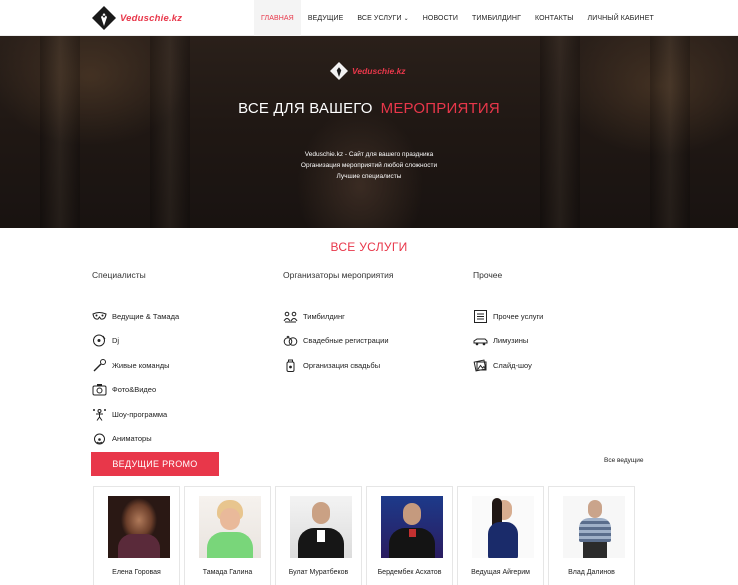 This screenshot has width=738, height=585. I want to click on service-item: Организация свадьбы, so click(373, 365).